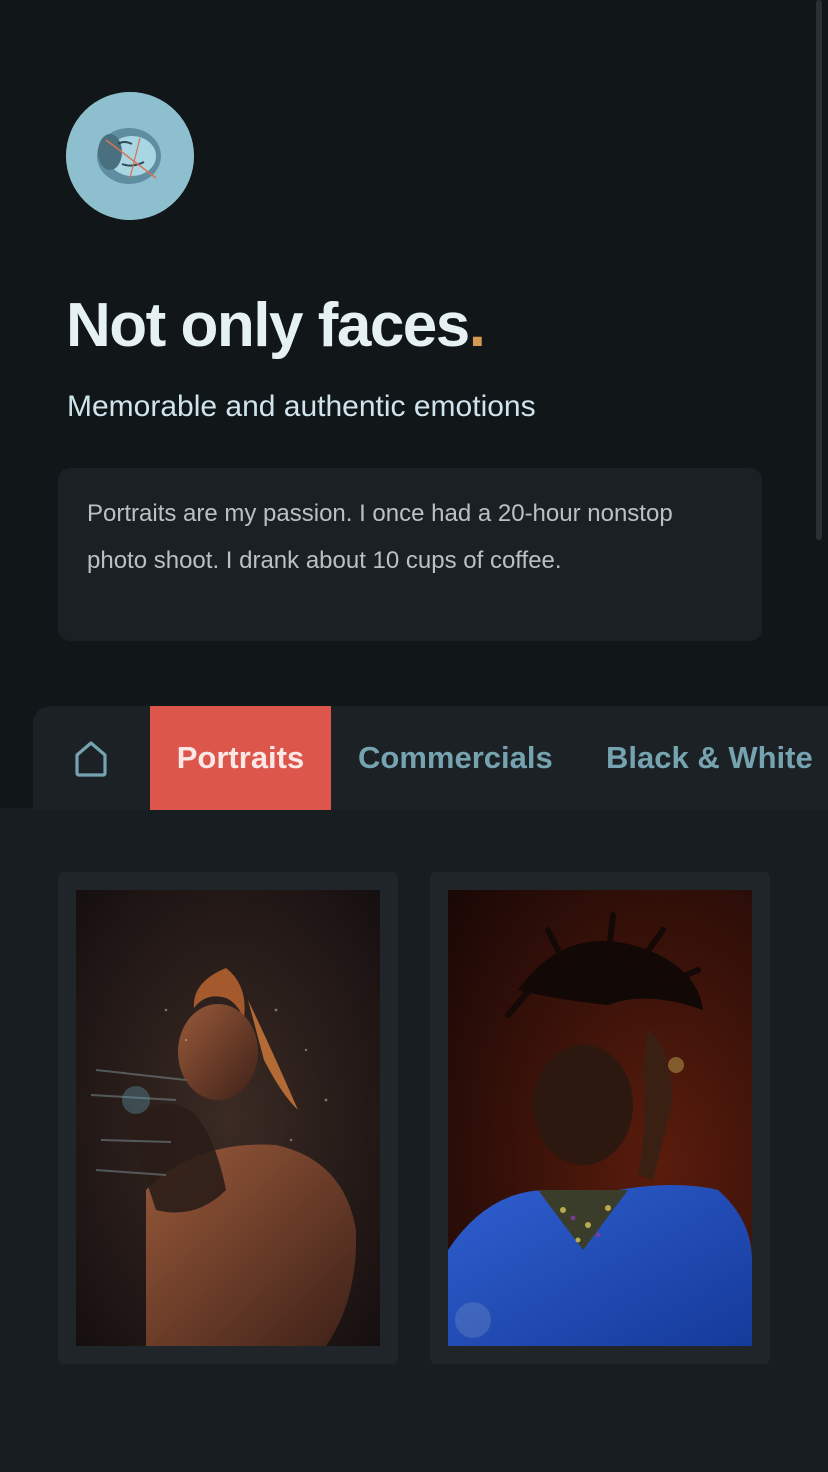 This screenshot has width=828, height=1472. I want to click on home-icon, so click(91, 758).